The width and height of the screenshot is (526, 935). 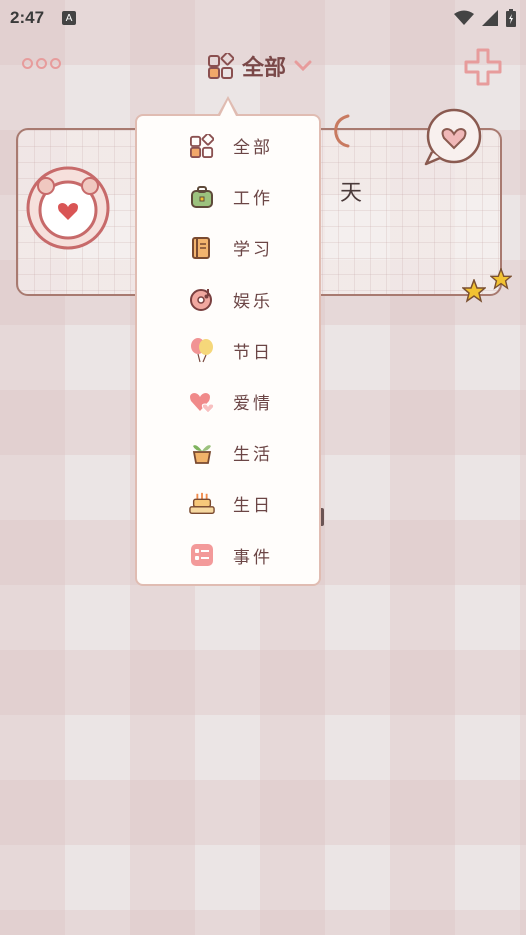 I want to click on menu-item-label: 生活, so click(x=253, y=455).